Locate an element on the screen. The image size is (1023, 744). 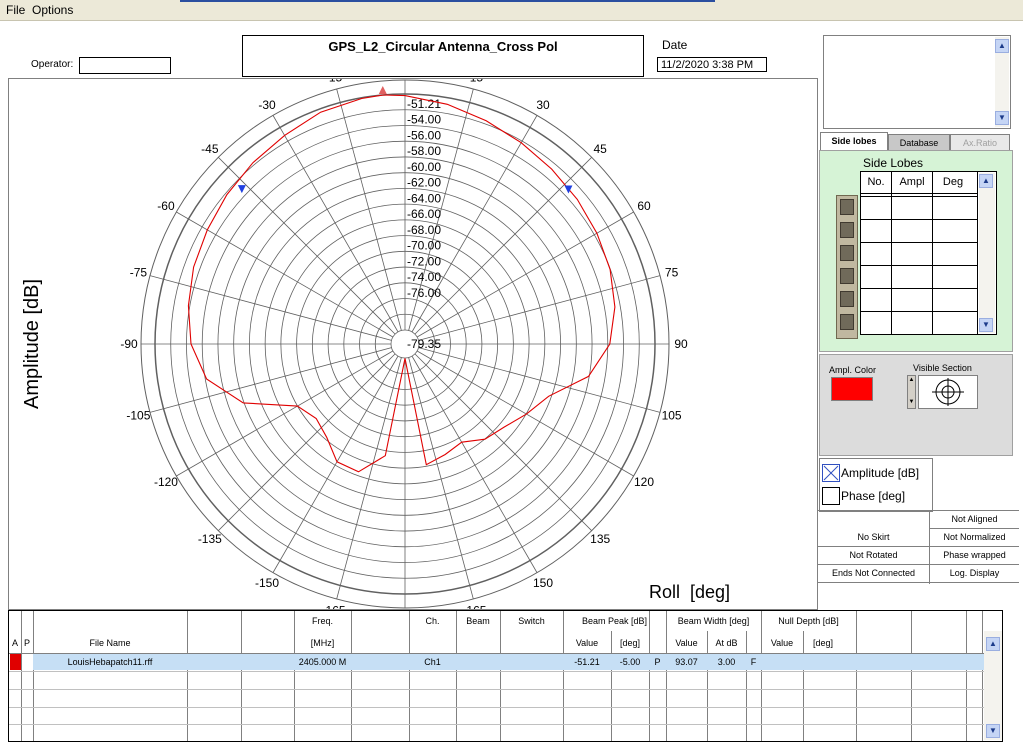
header-bw-value: Value is located at coordinates (686, 643).